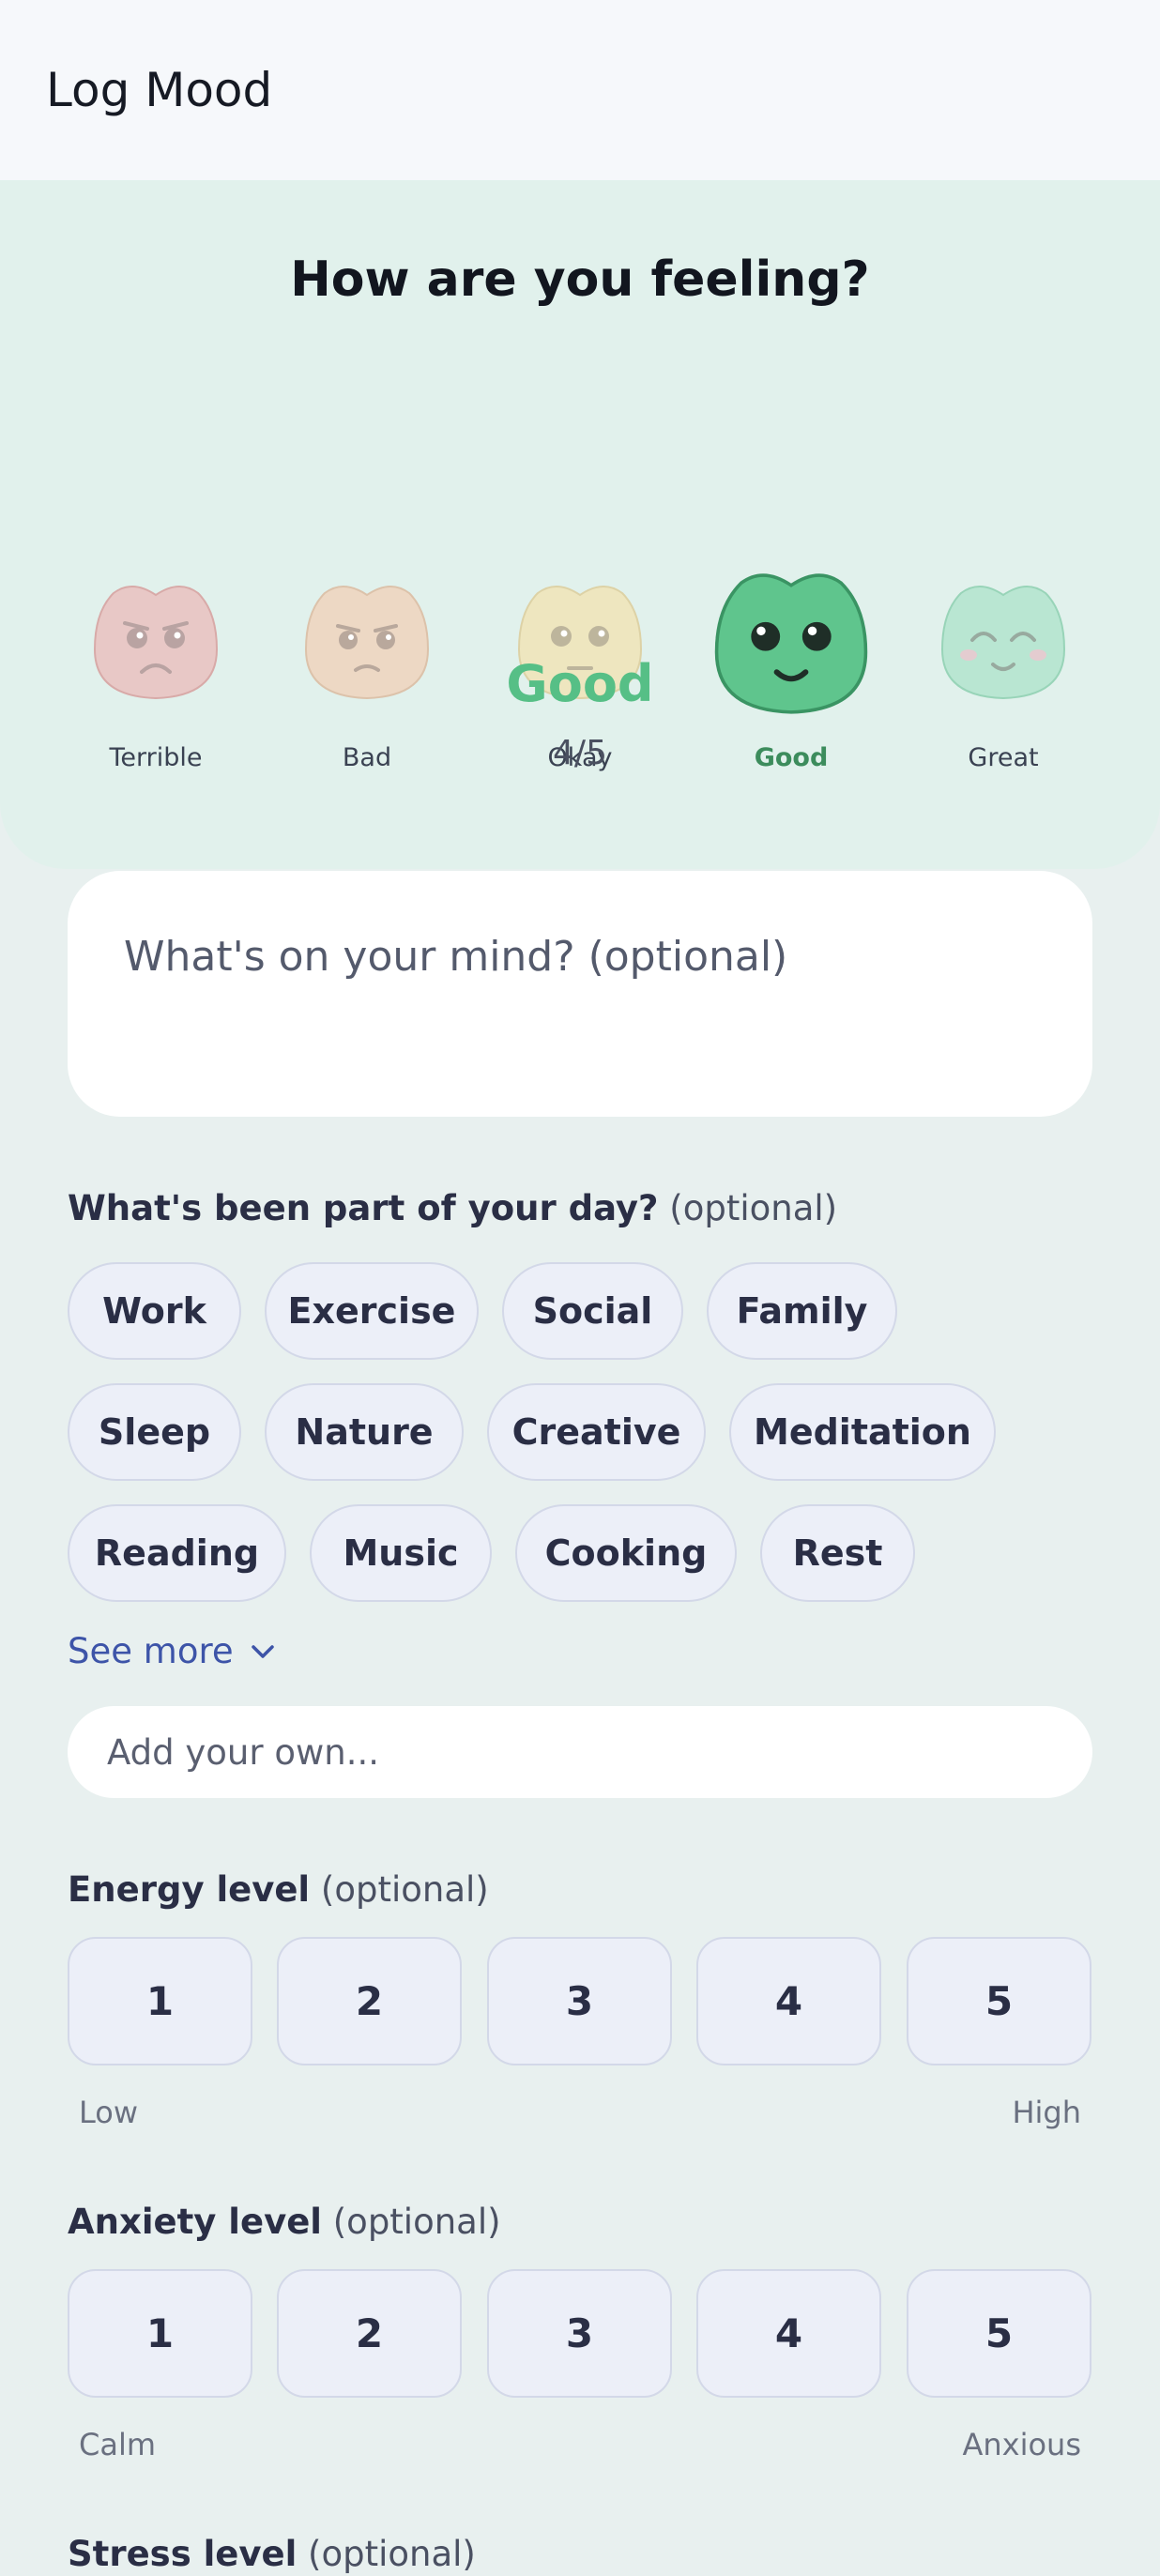 The image size is (1160, 2576). I want to click on anxiety-level-3: 3, so click(579, 2333).